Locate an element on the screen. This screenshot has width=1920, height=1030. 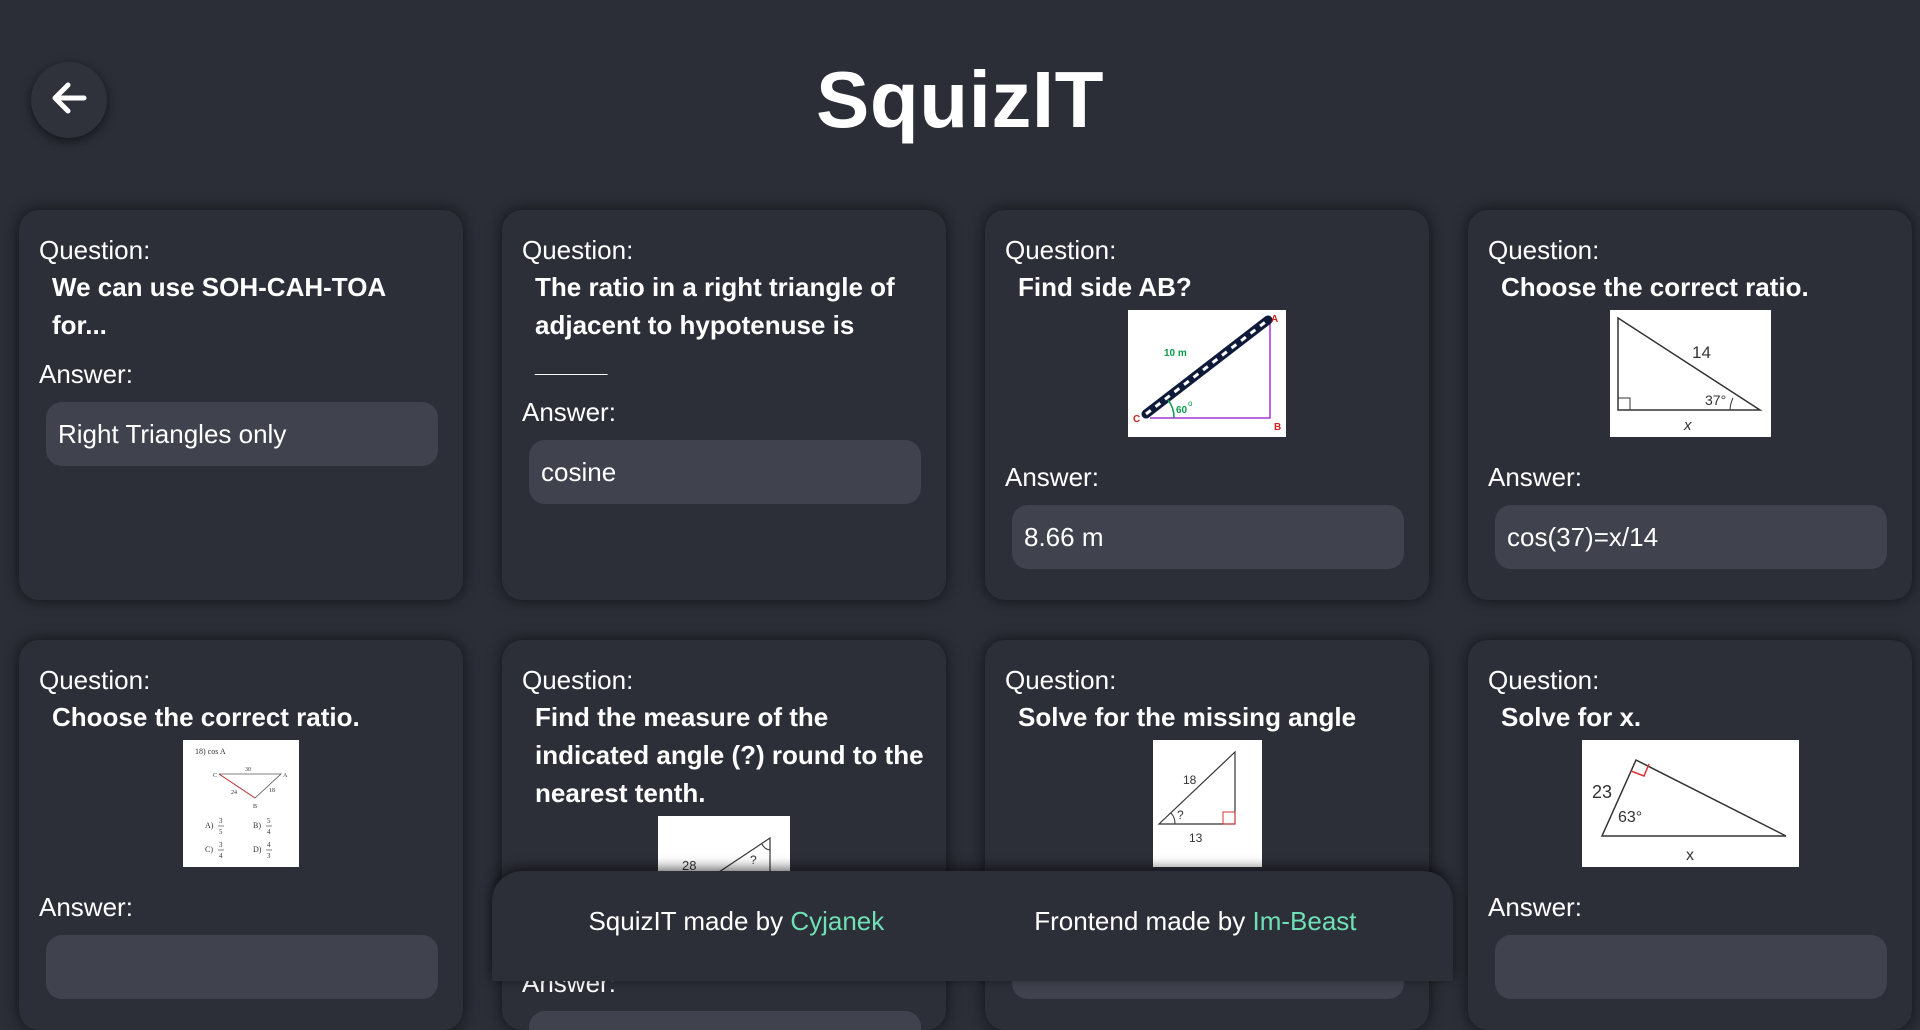
question-text: Solve for x. is located at coordinates (1571, 717).